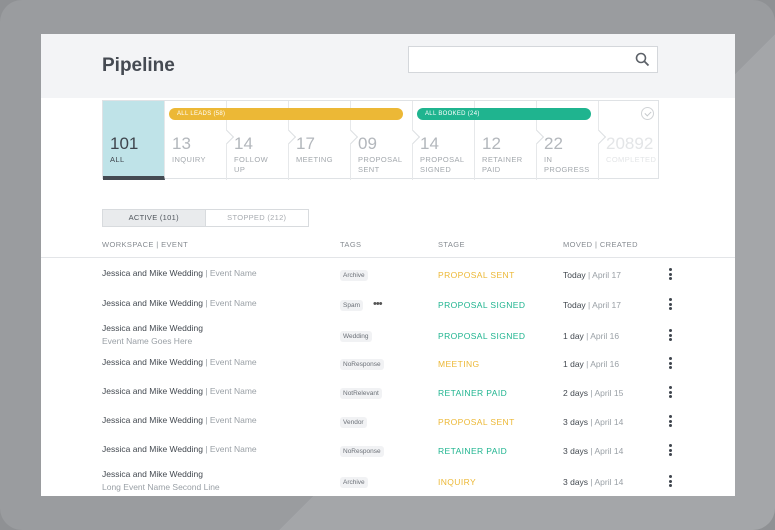 The image size is (775, 530). Describe the element at coordinates (154, 218) in the screenshot. I see `tab-active: ACTIVE (101)` at that location.